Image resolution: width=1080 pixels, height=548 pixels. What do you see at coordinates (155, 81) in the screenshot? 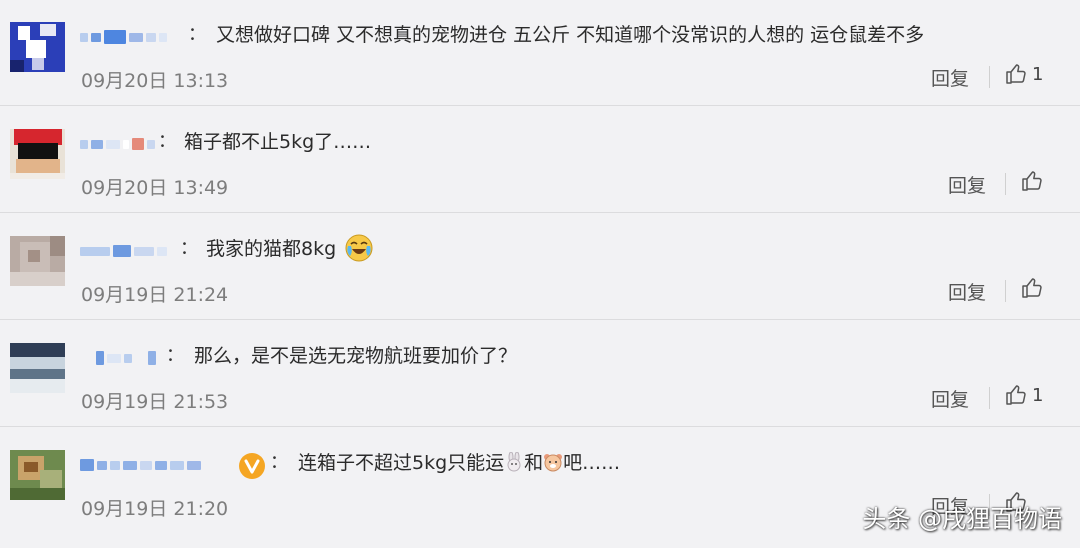
I see `comment-time: 09月20日 13:13` at bounding box center [155, 81].